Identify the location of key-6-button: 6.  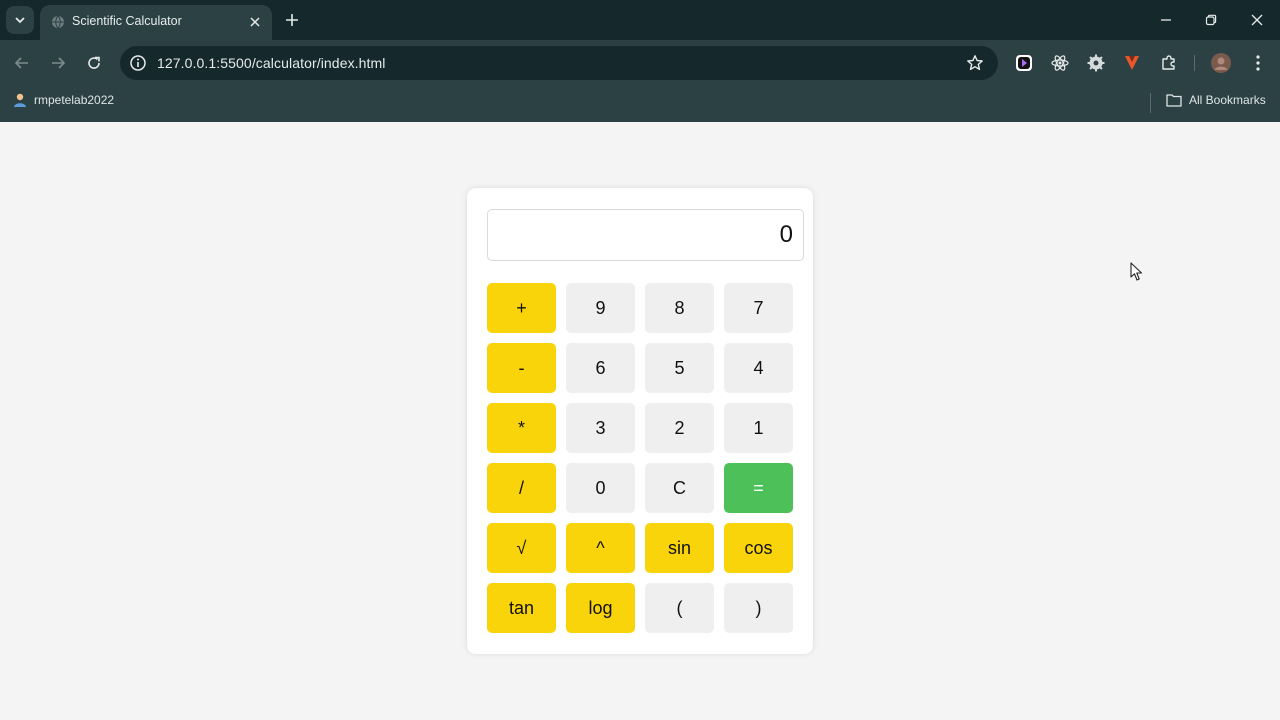
(600, 368).